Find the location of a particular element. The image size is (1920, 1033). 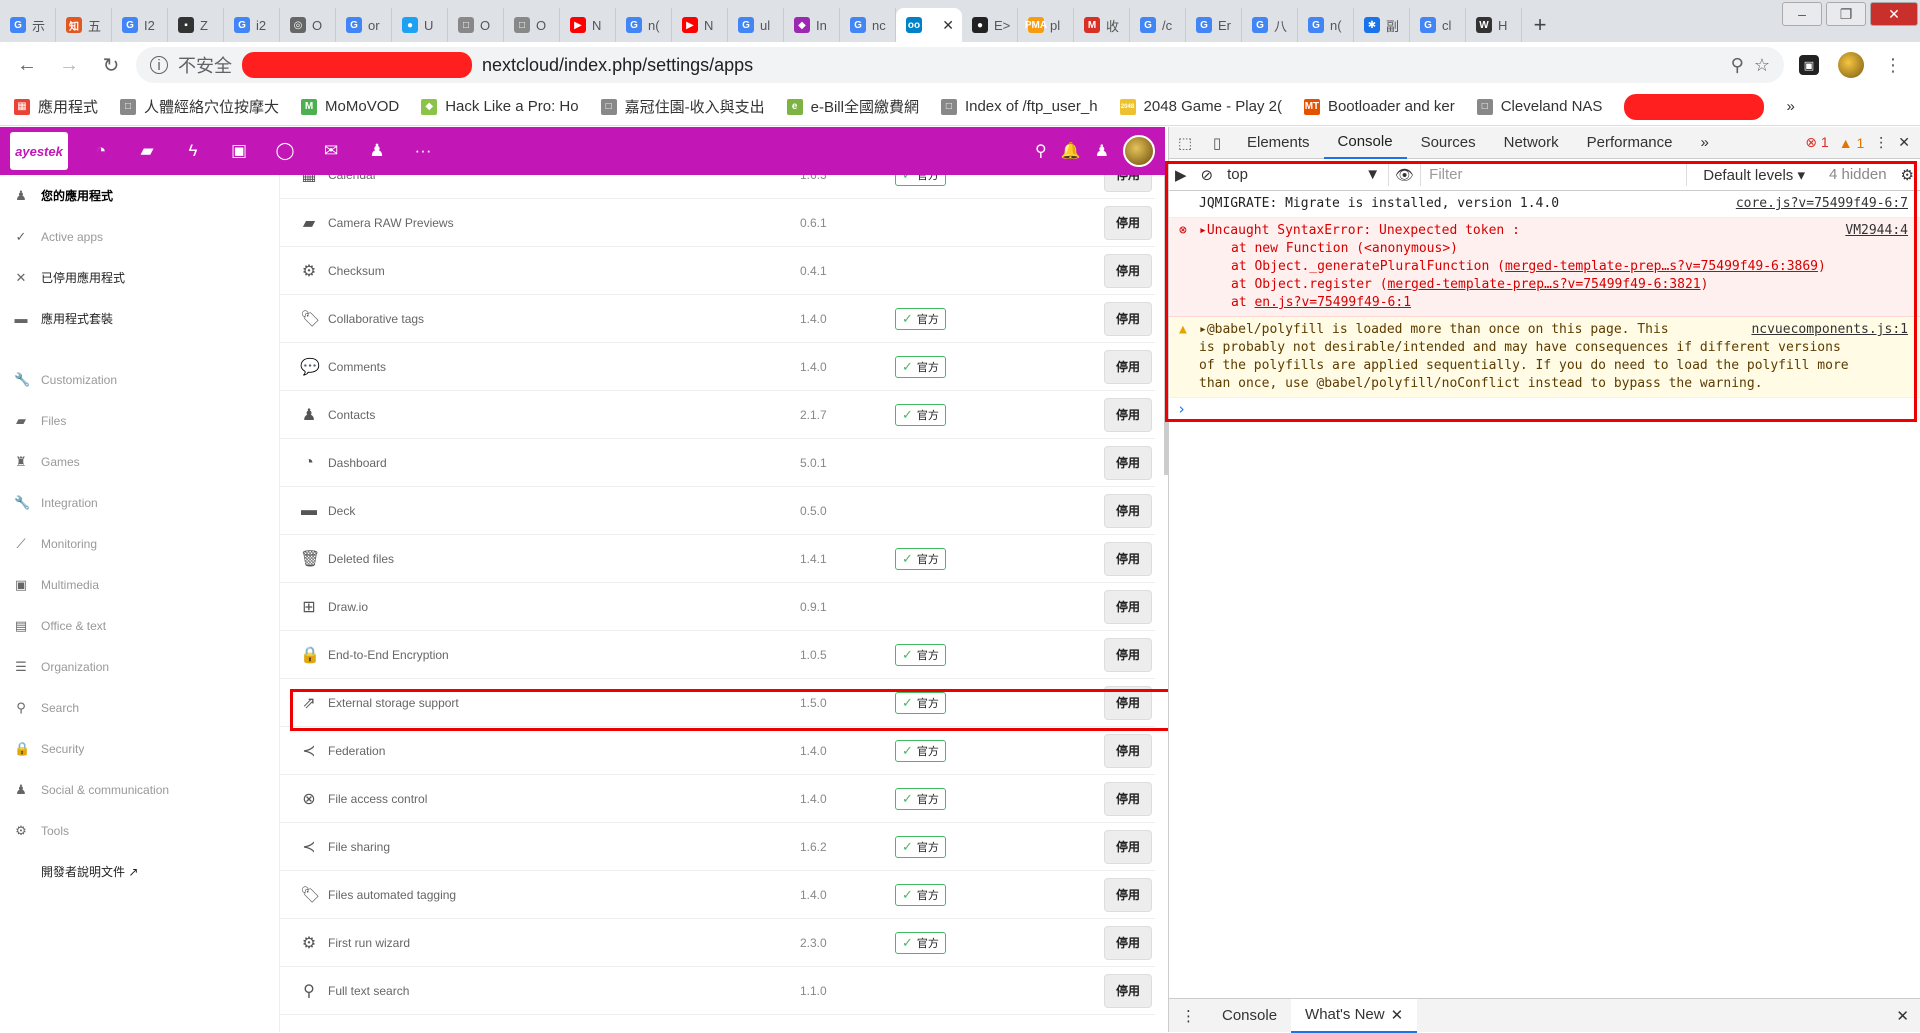

browser-tab: ● U is located at coordinates (420, 25).